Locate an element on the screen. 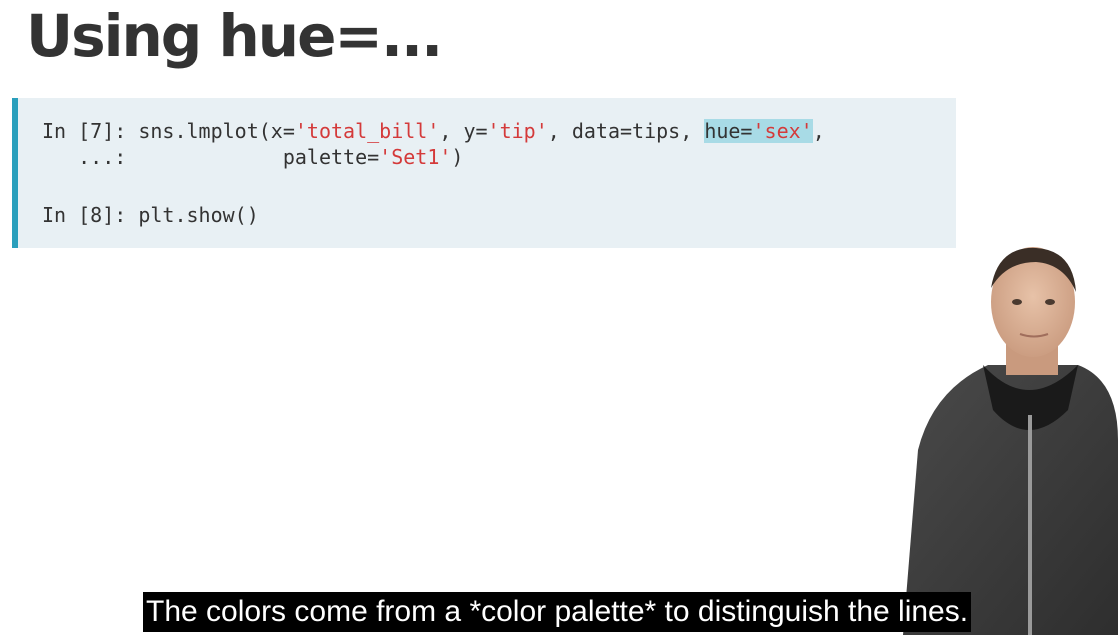  code-close-paren: ) is located at coordinates (457, 157).